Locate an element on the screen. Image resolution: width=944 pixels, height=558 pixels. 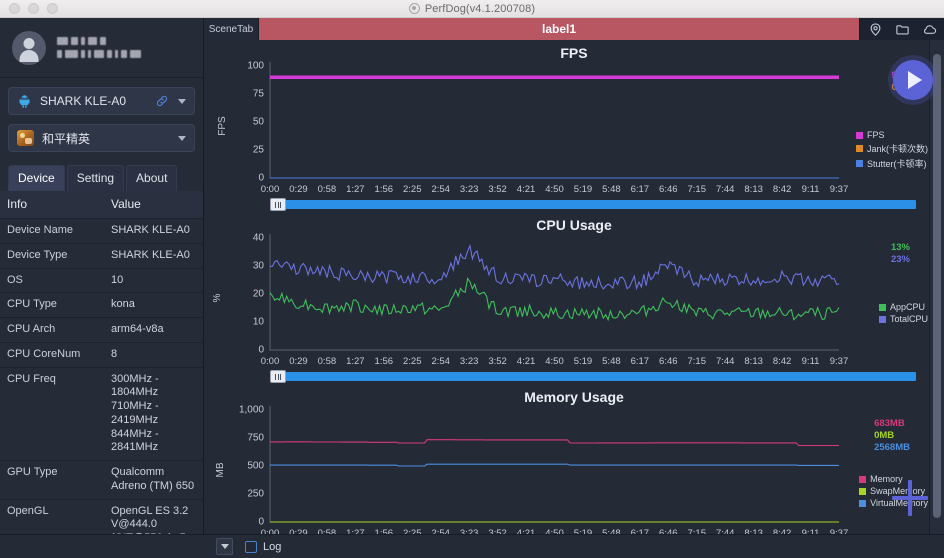
legend-item: Stutter(卡顿率) is located at coordinates (891, 163).